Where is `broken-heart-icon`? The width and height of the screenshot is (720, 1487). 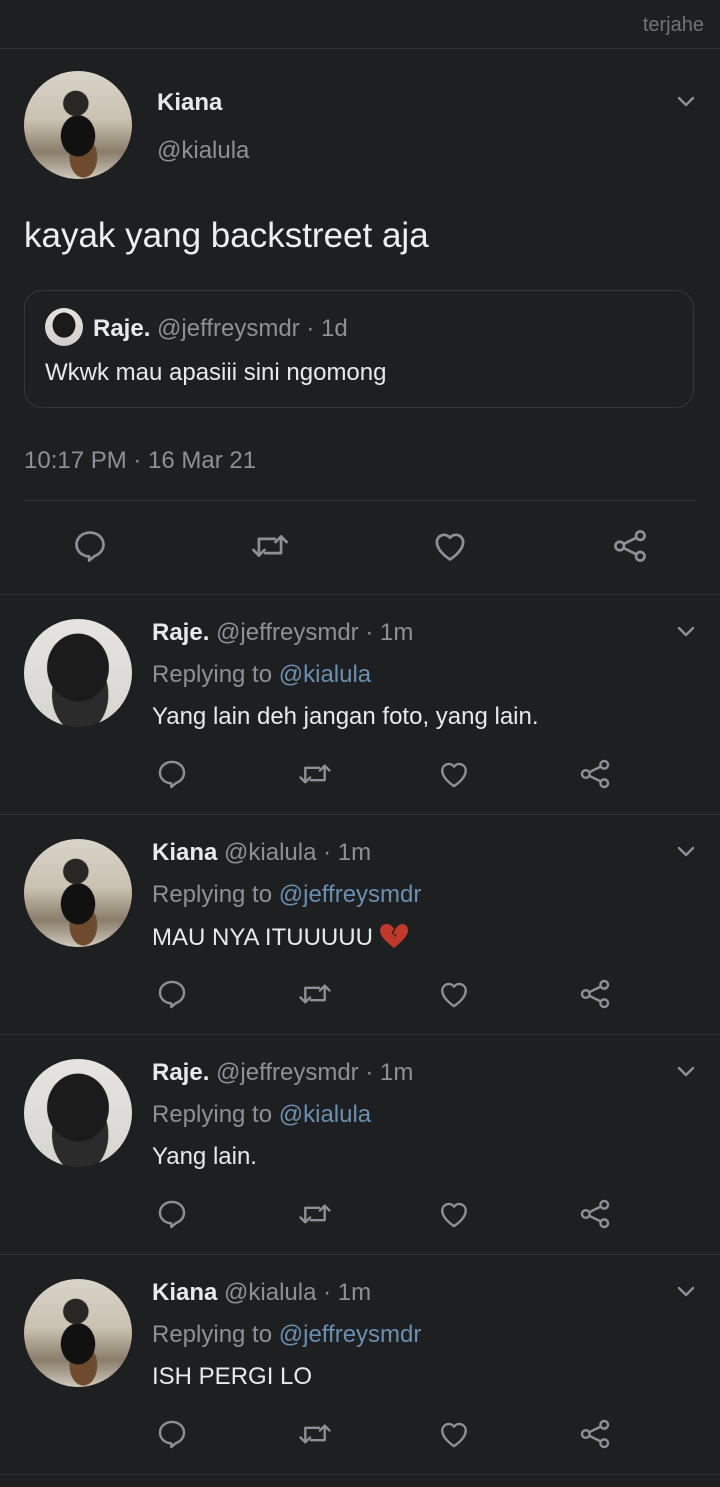
broken-heart-icon is located at coordinates (394, 936).